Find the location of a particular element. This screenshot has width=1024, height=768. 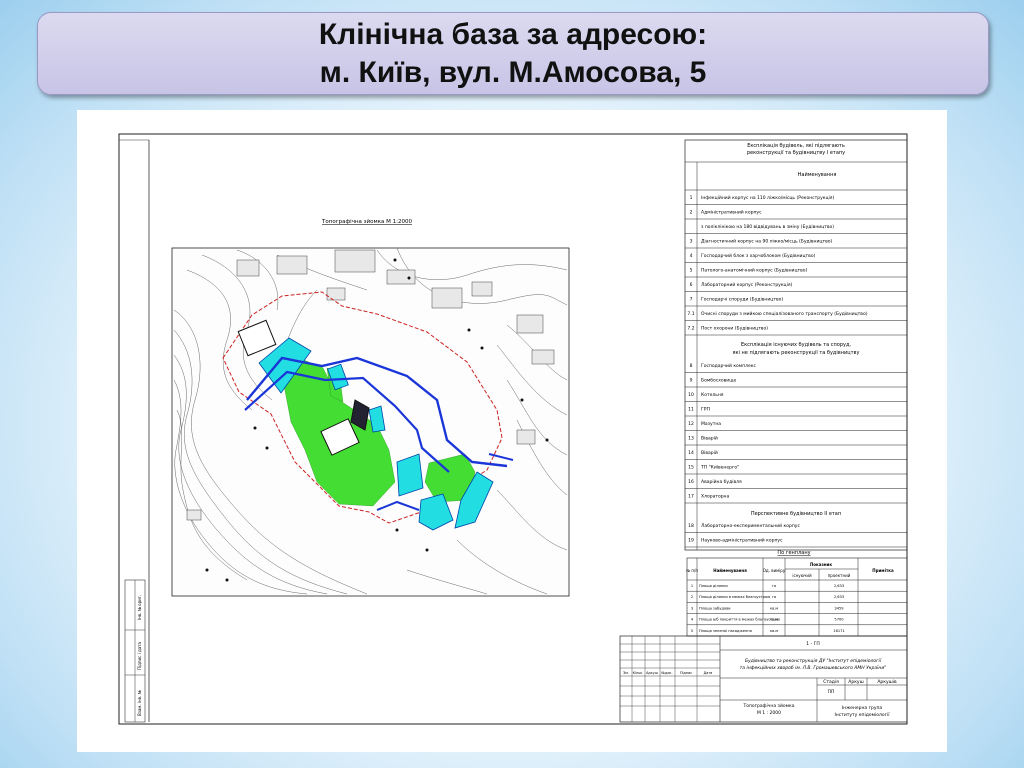

row-name: Адміністративний корпус is located at coordinates (731, 211).